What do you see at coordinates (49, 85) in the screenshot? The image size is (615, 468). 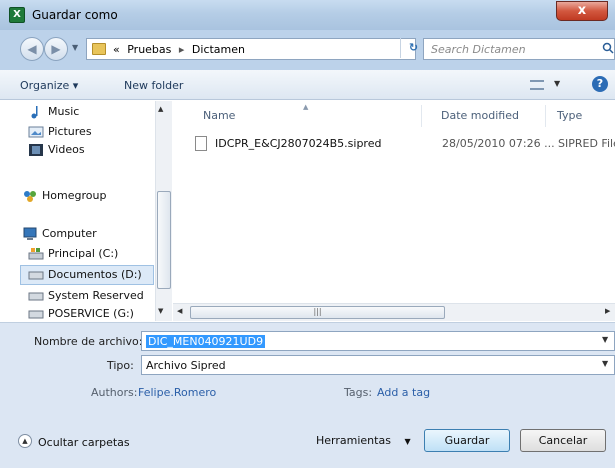 I see `organize-button: Organize ▾` at bounding box center [49, 85].